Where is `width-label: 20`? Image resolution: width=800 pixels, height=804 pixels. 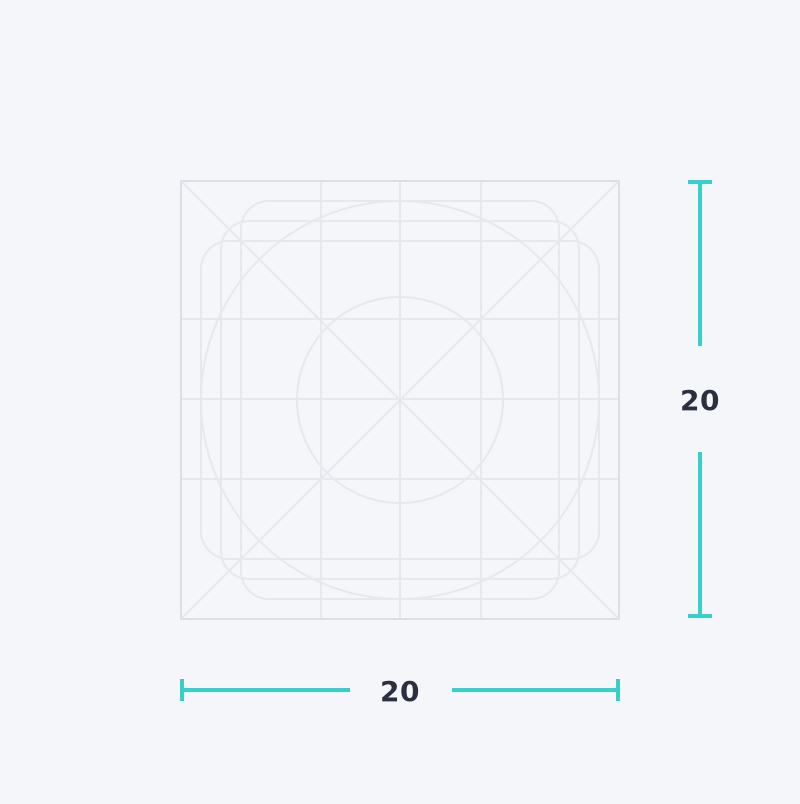 width-label: 20 is located at coordinates (400, 691).